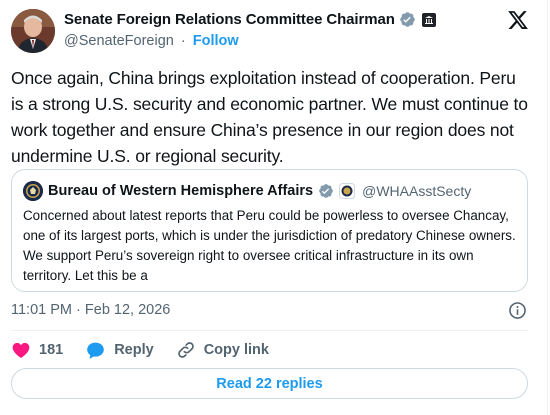  I want to click on heart-icon, so click(21, 350).